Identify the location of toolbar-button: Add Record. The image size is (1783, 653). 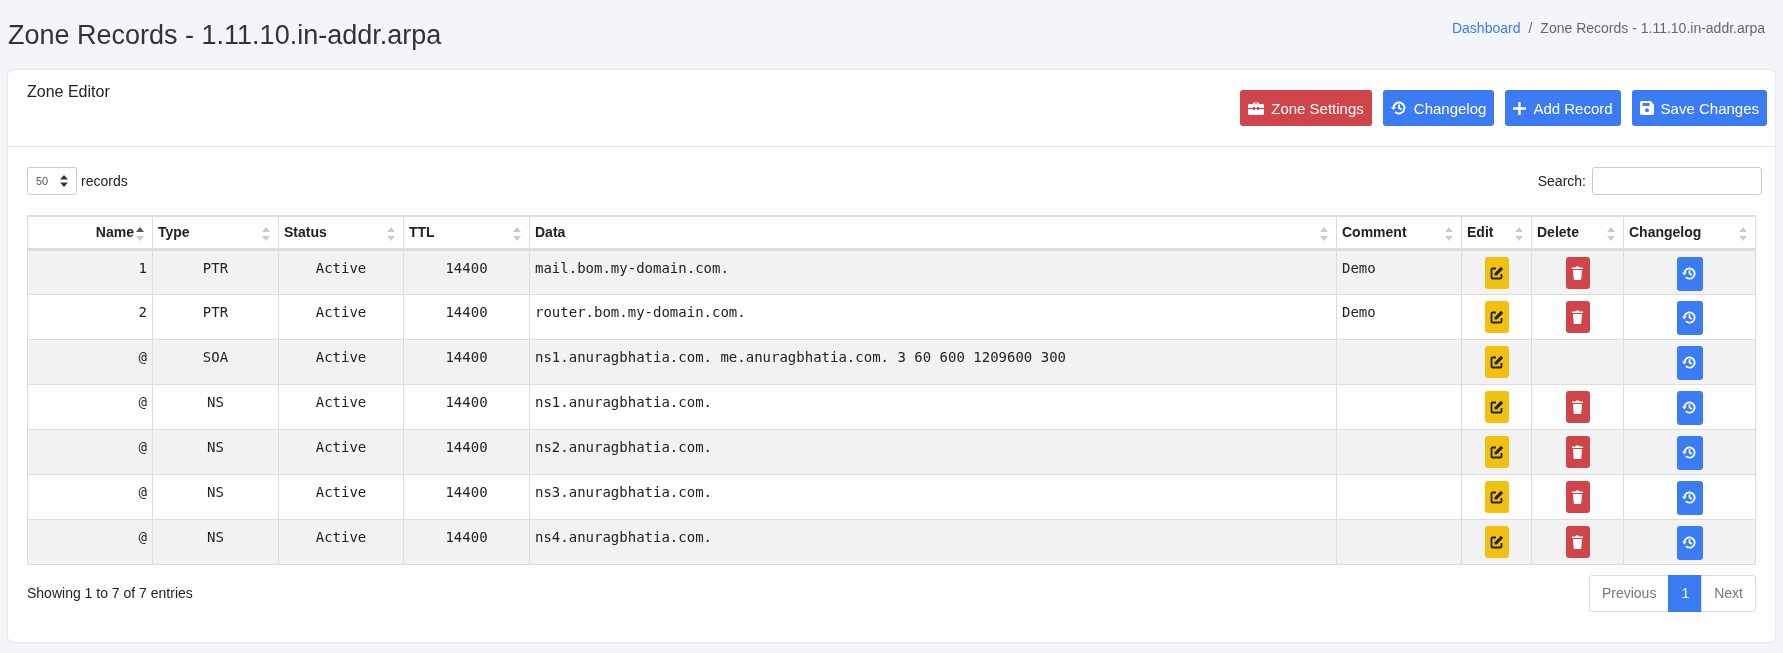
(1563, 108).